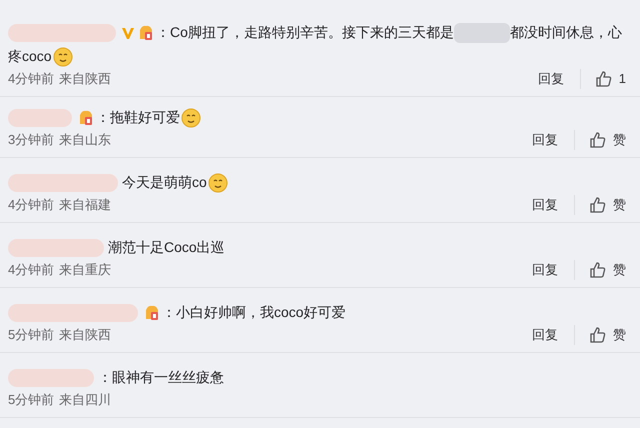 This screenshot has width=640, height=428. What do you see at coordinates (85, 205) in the screenshot?
I see `comment-location: 来自福建` at bounding box center [85, 205].